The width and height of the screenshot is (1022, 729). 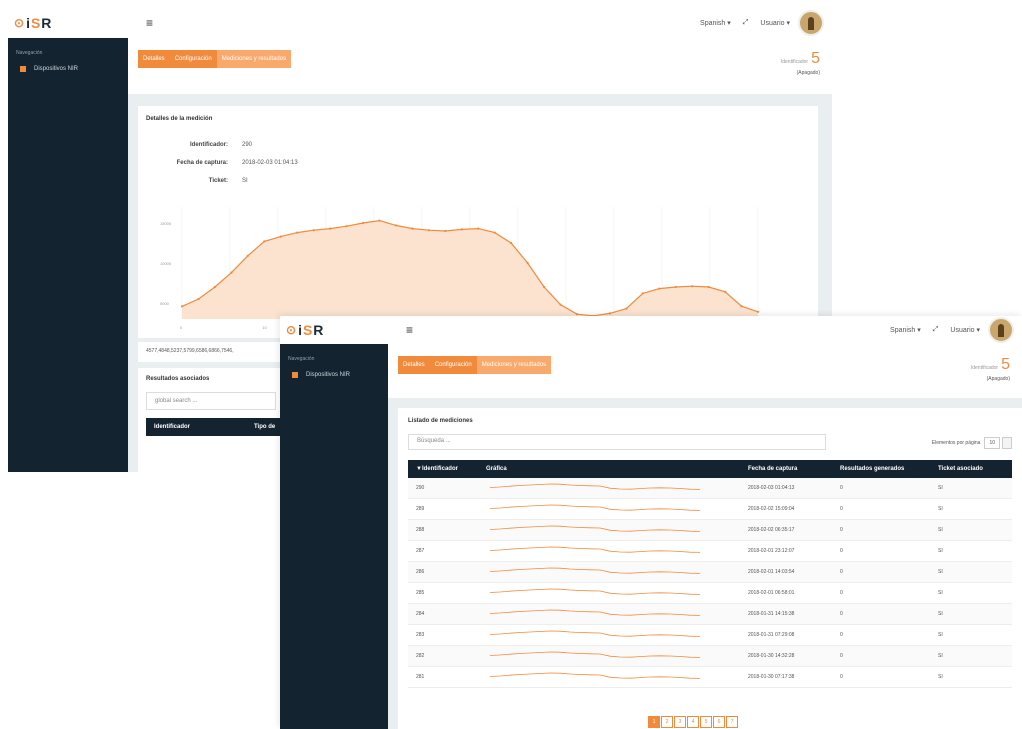 I want to click on y-tick-label: 5000, so click(x=165, y=303).